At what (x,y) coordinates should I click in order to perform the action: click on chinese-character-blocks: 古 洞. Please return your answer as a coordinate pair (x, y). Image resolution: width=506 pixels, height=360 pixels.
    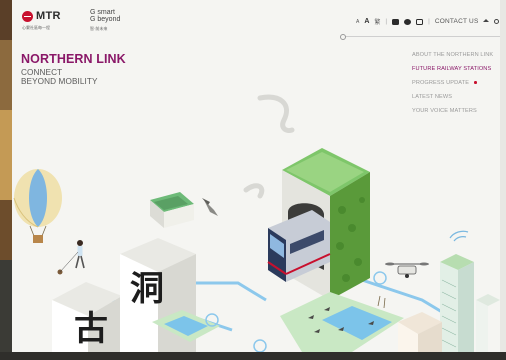
    Looking at the image, I should click on (124, 295).